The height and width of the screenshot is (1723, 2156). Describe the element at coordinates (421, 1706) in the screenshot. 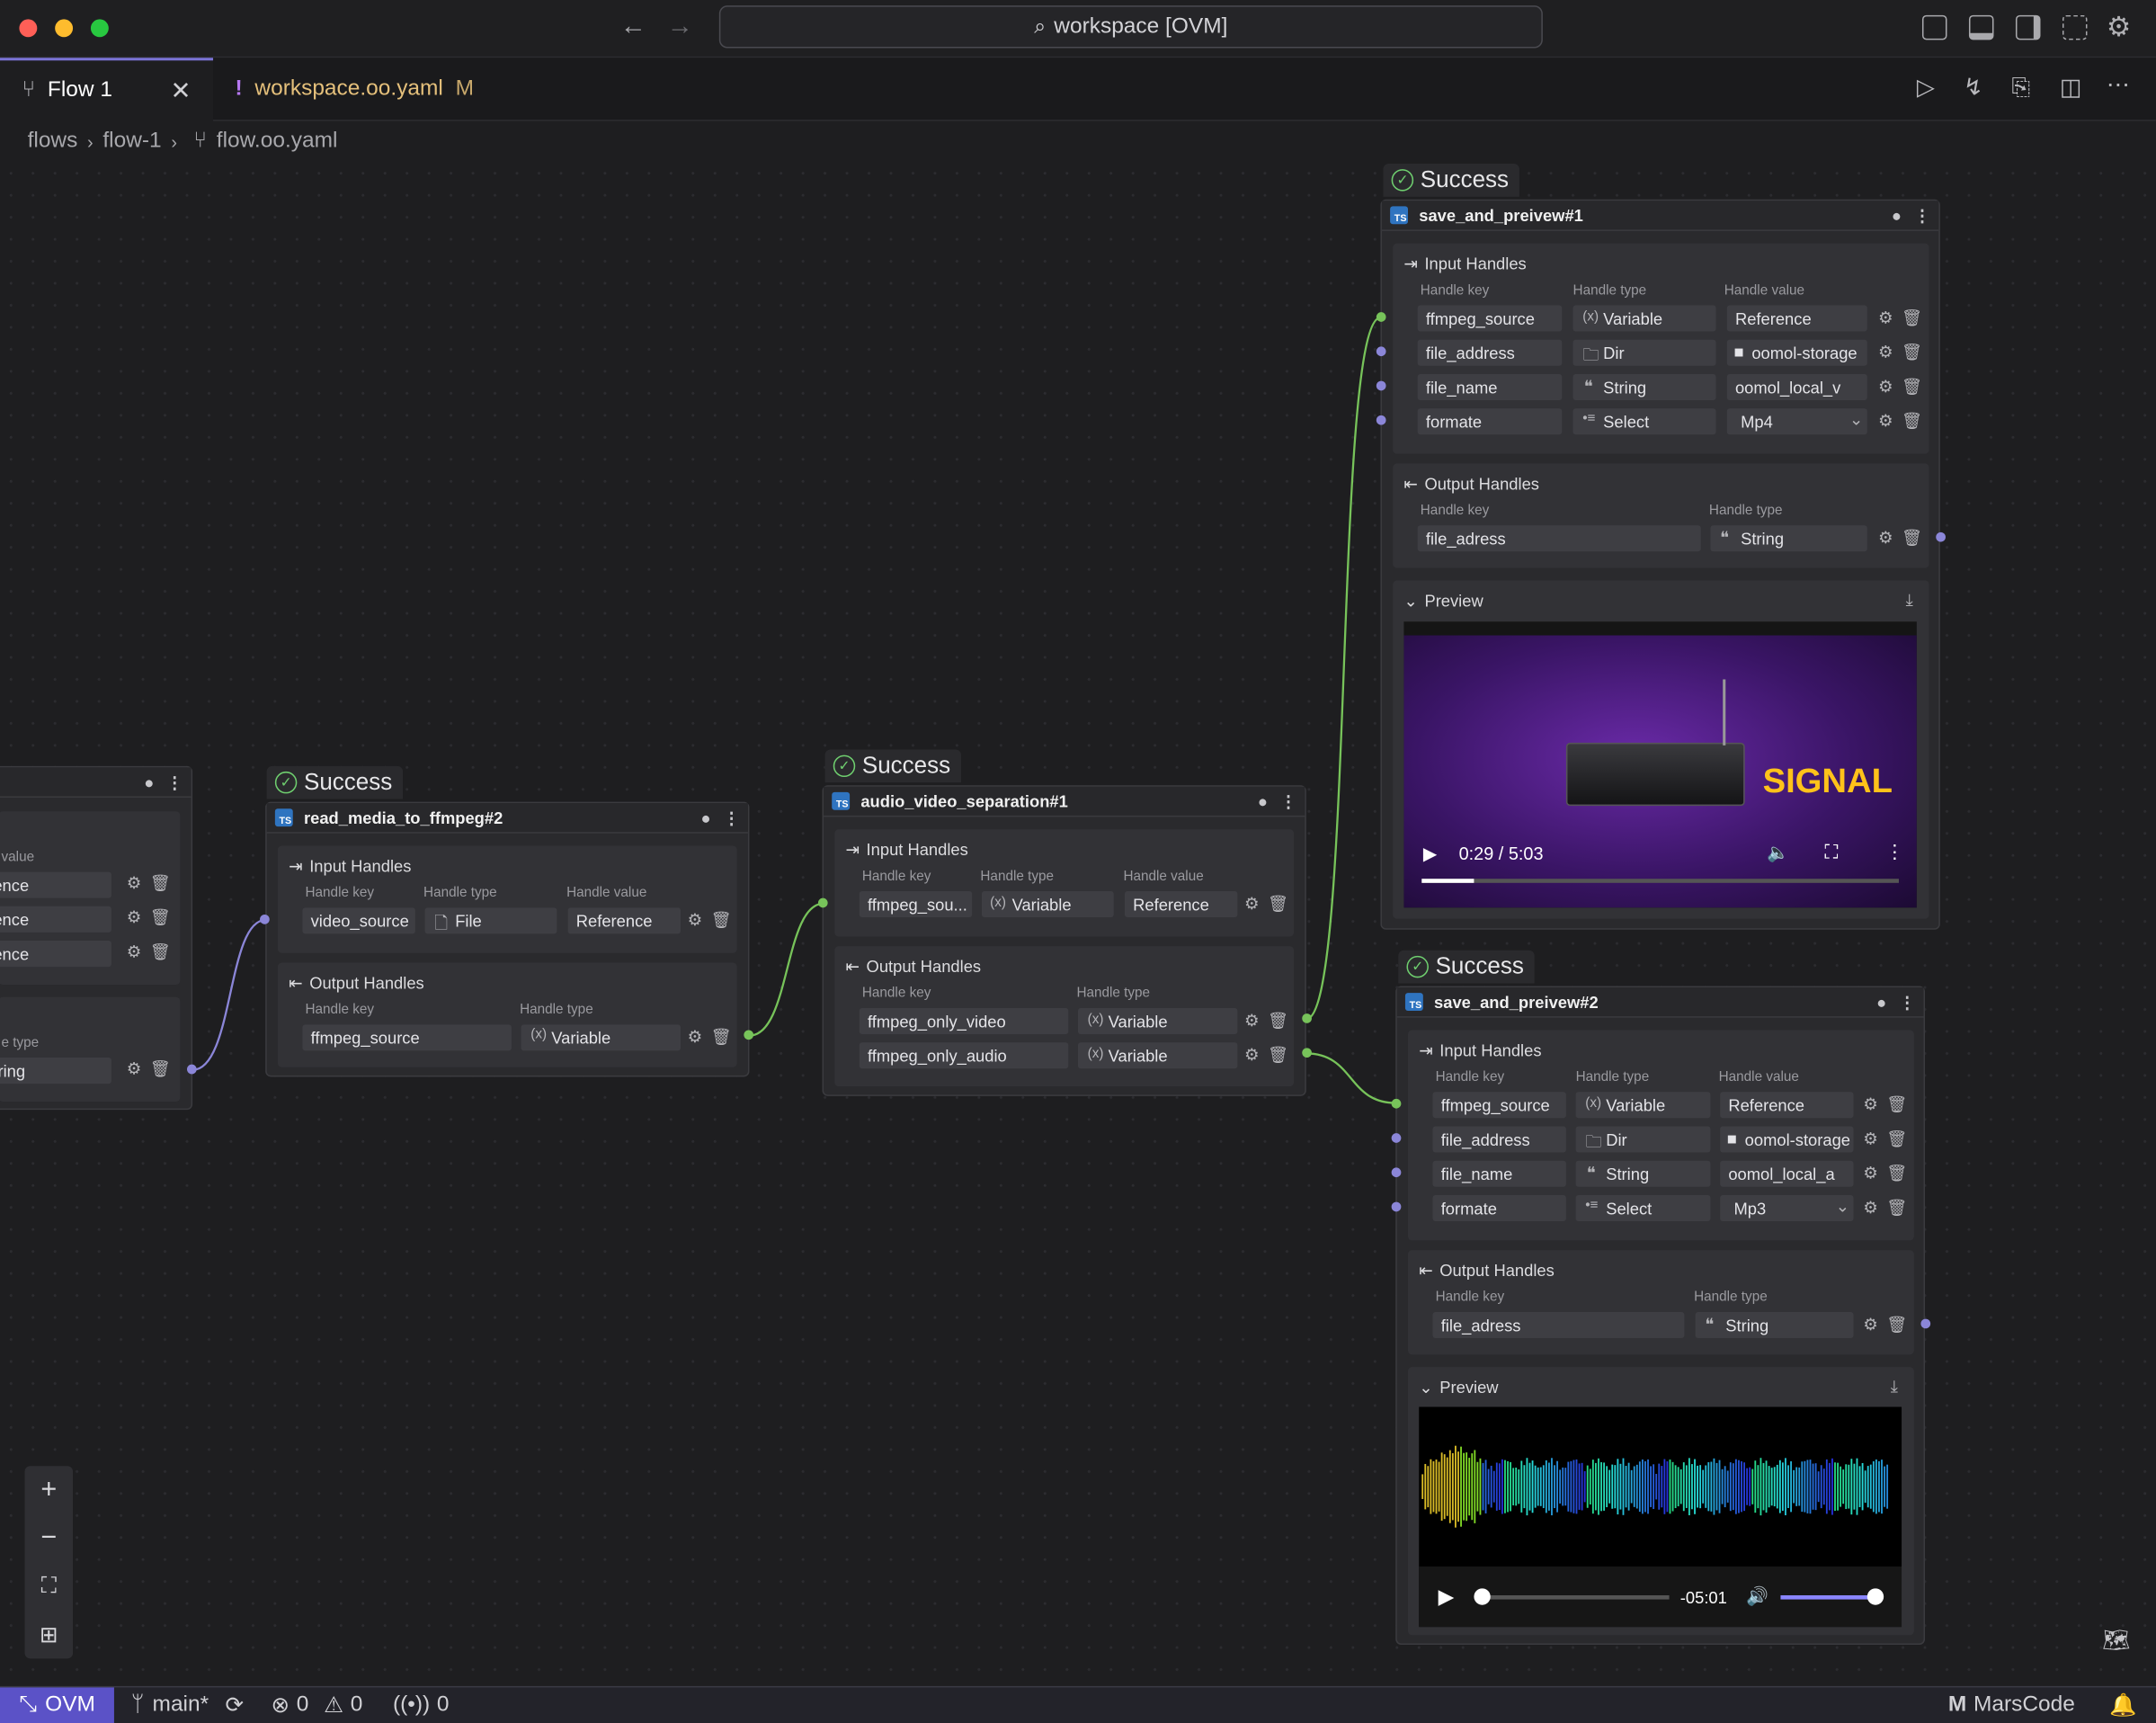

I see `ports-indicator: ((•)) 0` at that location.